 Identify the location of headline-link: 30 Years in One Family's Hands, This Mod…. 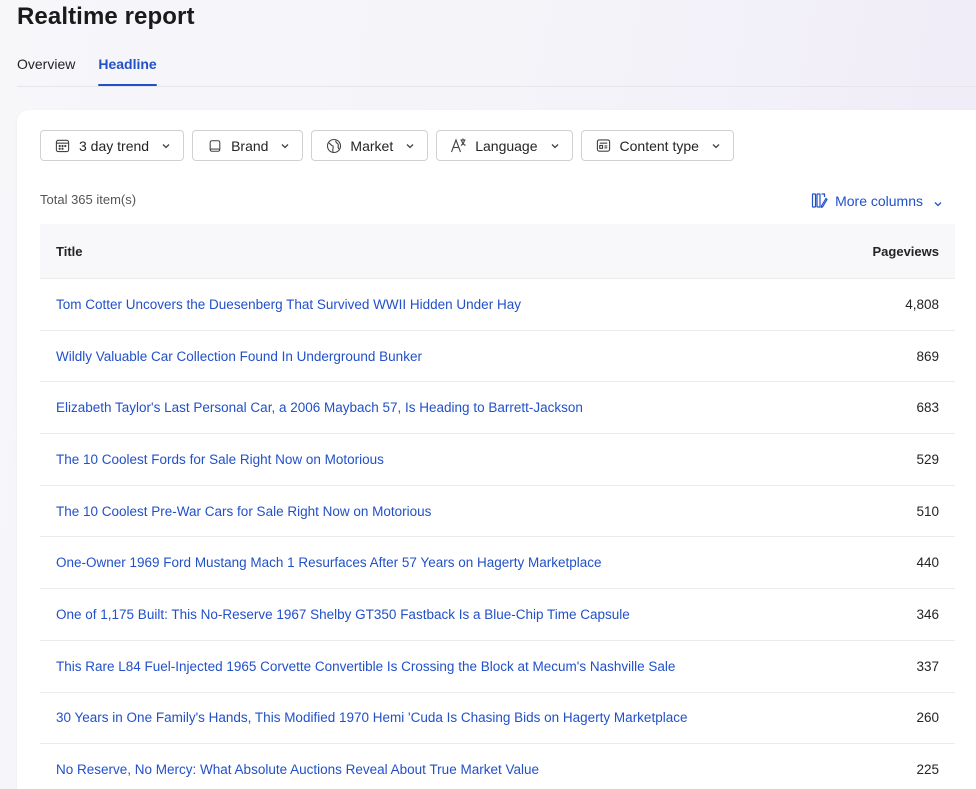
(371, 717).